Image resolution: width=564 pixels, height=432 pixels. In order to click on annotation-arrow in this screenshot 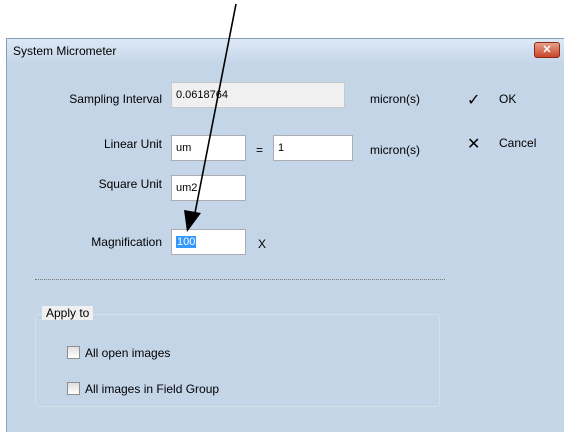, I will do `click(210, 117)`.